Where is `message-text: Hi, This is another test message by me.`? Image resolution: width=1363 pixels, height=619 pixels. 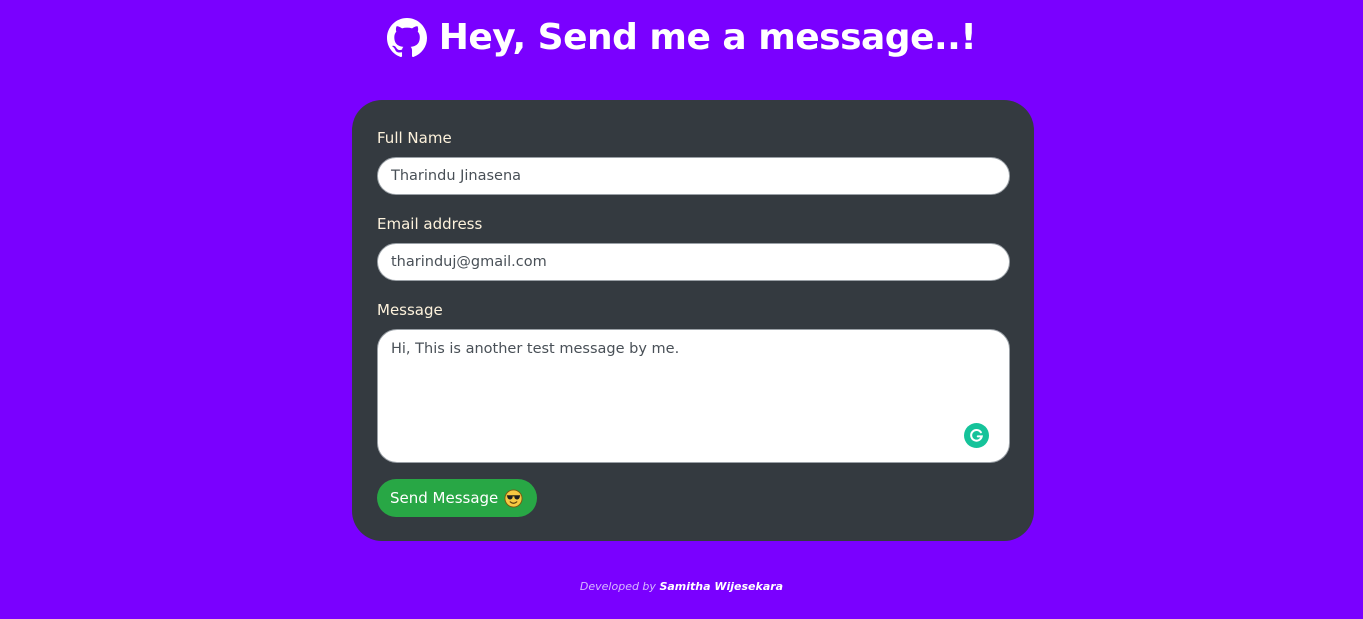 message-text: Hi, This is another test message by me. is located at coordinates (535, 349).